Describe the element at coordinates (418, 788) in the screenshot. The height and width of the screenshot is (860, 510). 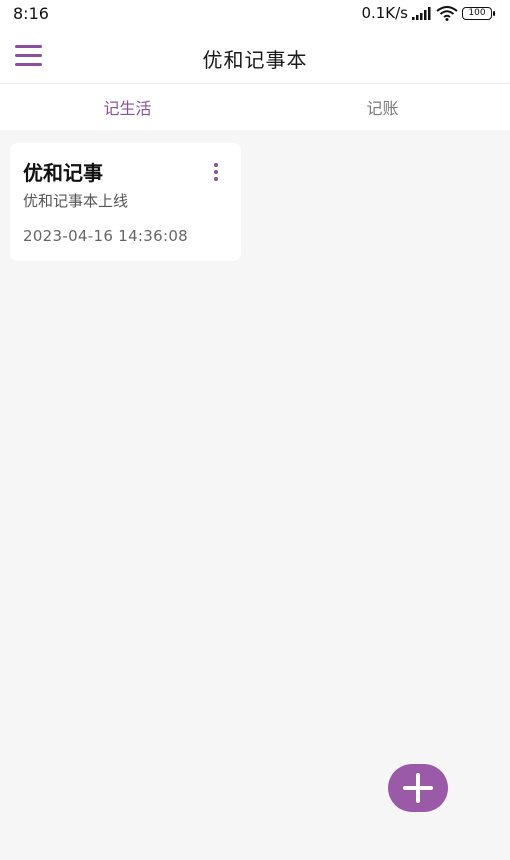
I see `add-note-button` at that location.